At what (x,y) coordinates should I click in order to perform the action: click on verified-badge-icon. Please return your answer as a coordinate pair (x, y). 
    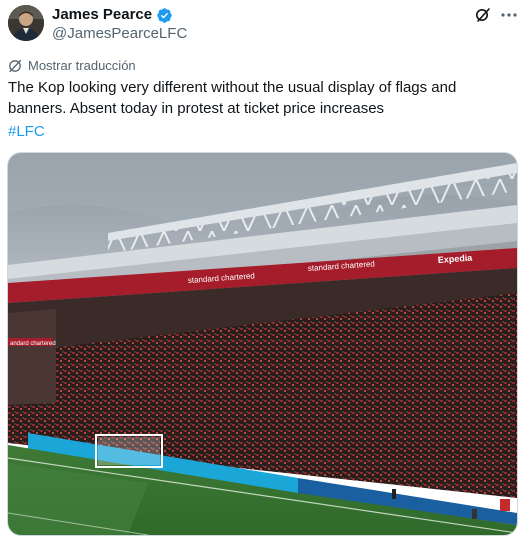
    Looking at the image, I should click on (164, 15).